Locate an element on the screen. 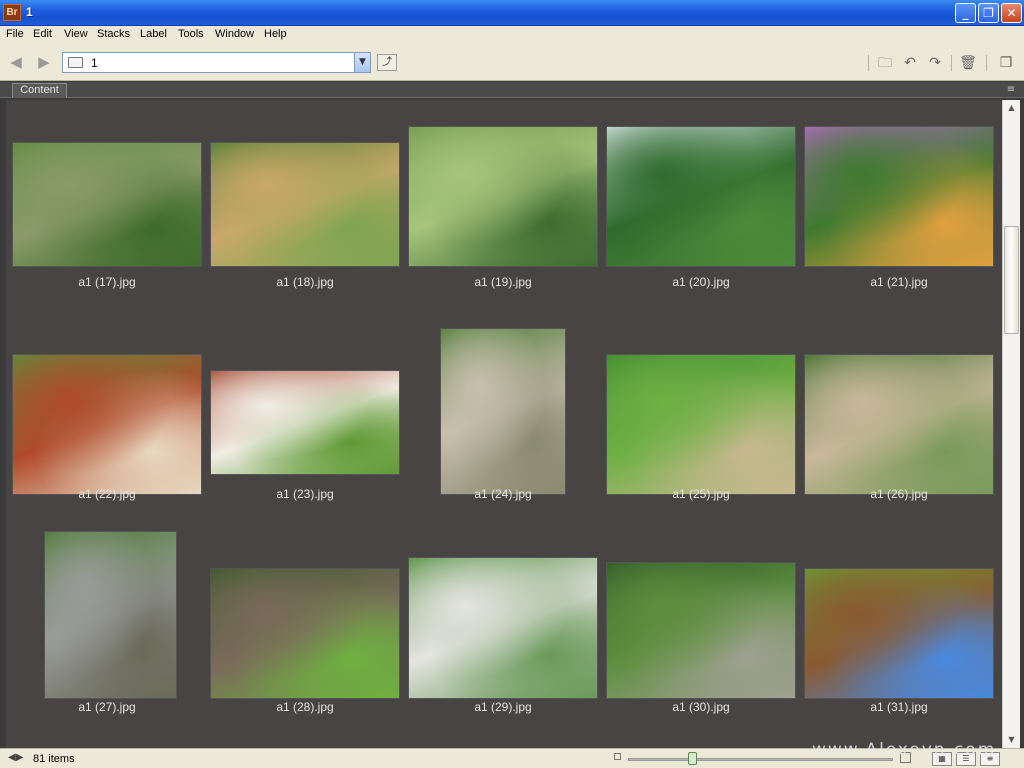  chevron-down-icon: ▼ is located at coordinates (362, 62).